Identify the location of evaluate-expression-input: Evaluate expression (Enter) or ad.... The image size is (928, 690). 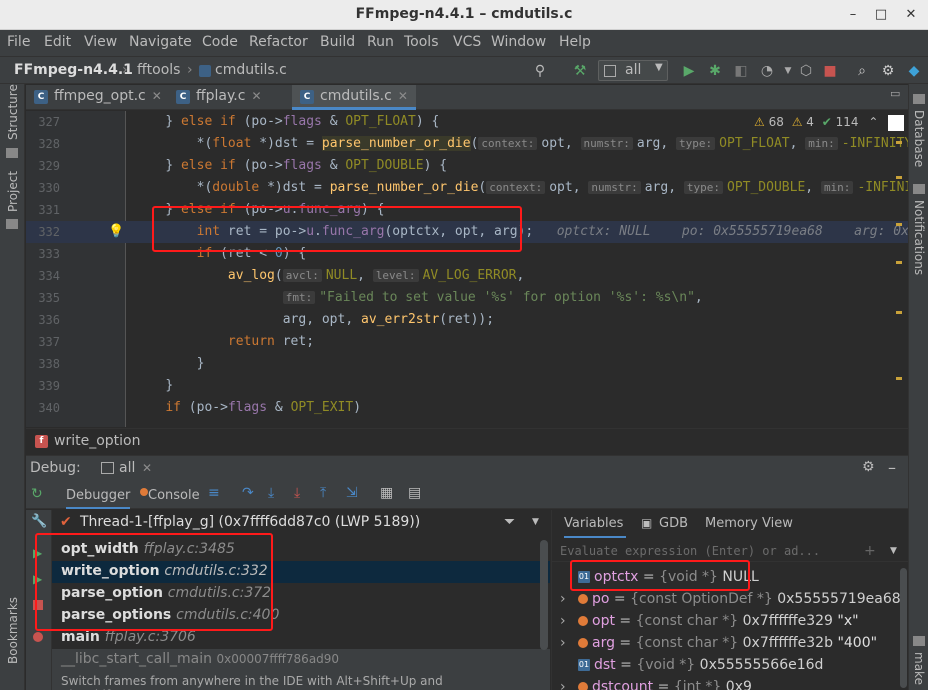
(730, 551).